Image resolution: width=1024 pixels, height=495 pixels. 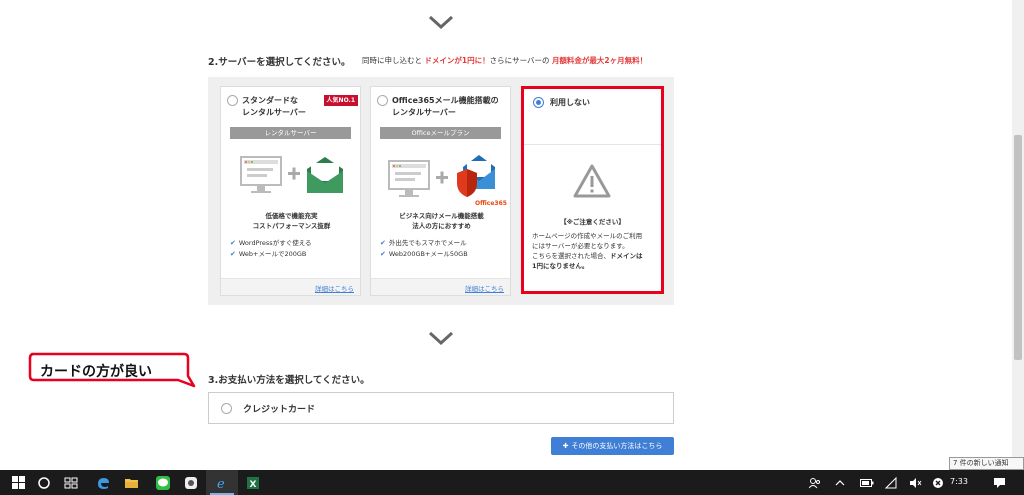 I want to click on card-title: Office365メール機能搭載の レンタルサーバー, so click(x=445, y=107).